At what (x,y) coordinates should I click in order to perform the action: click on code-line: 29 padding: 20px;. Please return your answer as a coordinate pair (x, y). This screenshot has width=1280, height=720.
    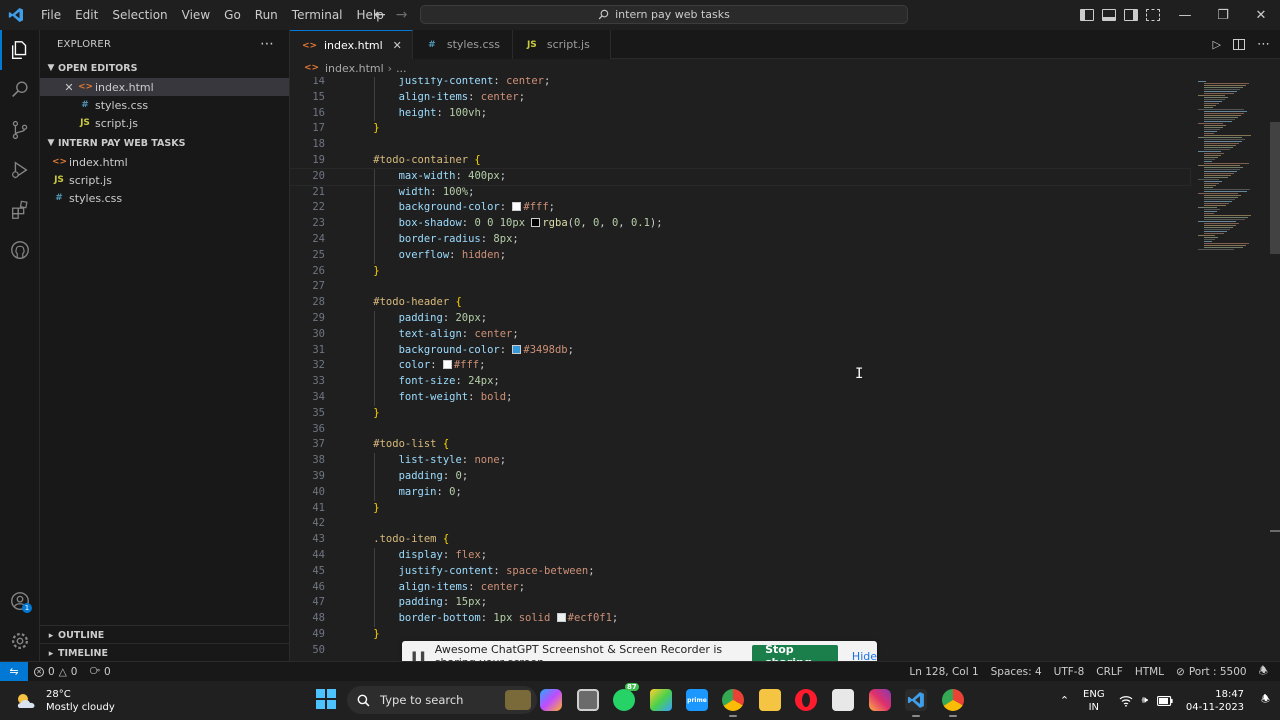
    Looking at the image, I should click on (740, 318).